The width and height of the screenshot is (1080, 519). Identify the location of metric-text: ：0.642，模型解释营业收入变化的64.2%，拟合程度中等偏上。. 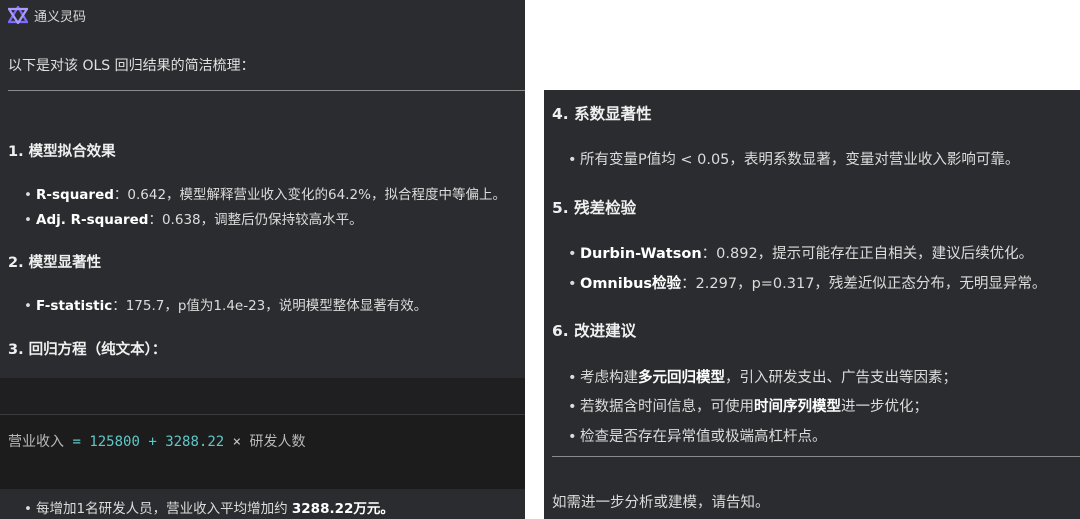
(309, 195).